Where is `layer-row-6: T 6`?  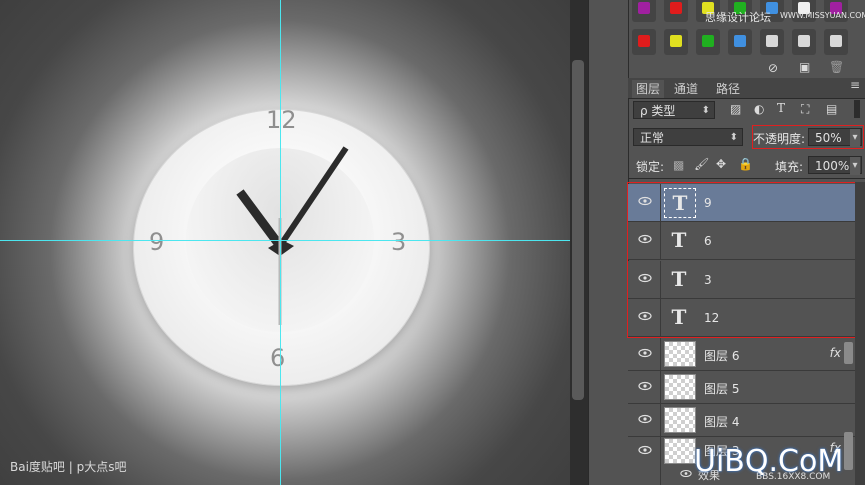 layer-row-6: T 6 is located at coordinates (741, 241).